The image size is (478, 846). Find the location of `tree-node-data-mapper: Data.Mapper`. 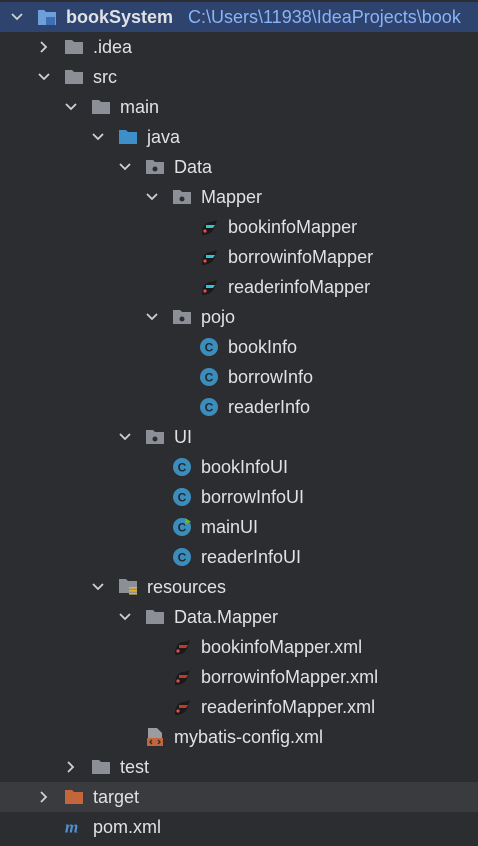

tree-node-data-mapper: Data.Mapper is located at coordinates (239, 617).